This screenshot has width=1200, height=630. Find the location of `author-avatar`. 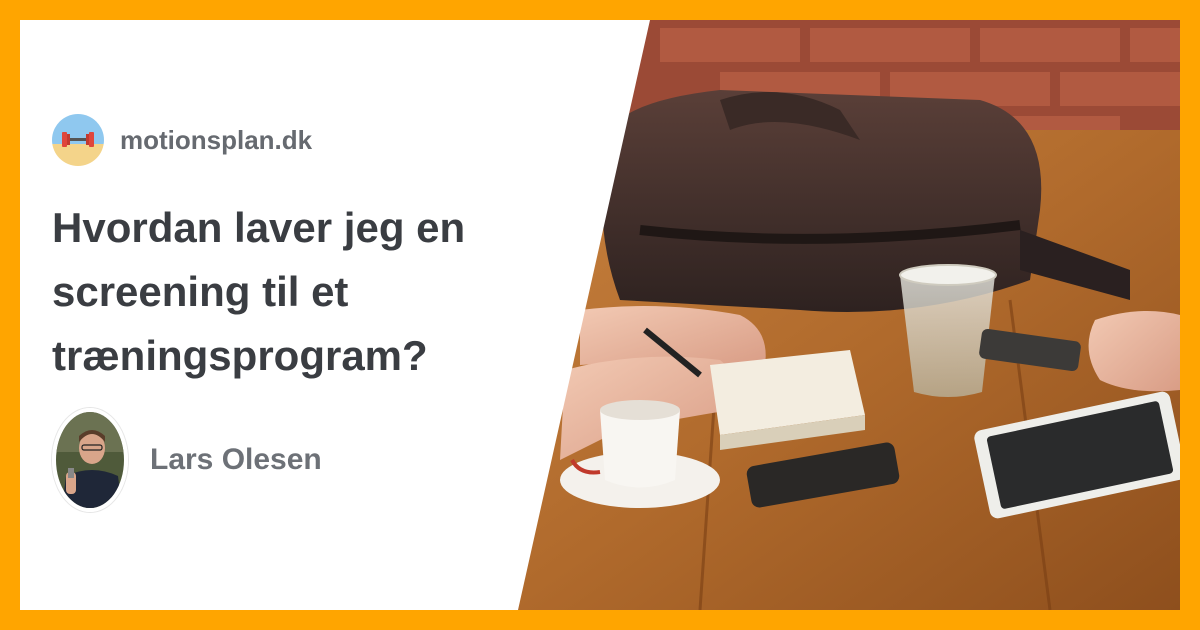

author-avatar is located at coordinates (90, 460).